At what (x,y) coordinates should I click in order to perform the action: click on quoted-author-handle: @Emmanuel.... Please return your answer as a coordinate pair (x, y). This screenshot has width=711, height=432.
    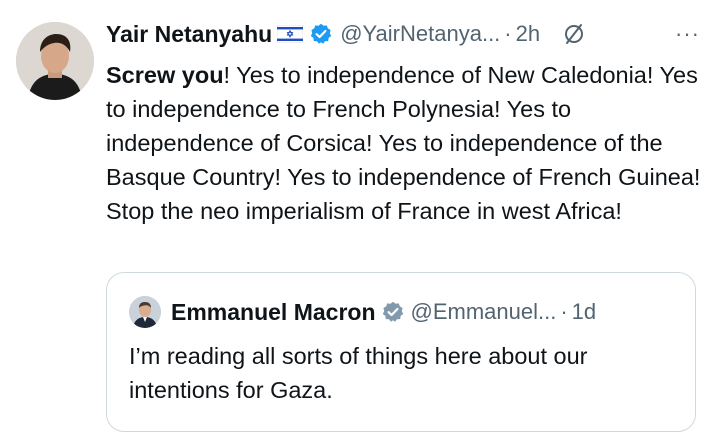
    Looking at the image, I should click on (484, 312).